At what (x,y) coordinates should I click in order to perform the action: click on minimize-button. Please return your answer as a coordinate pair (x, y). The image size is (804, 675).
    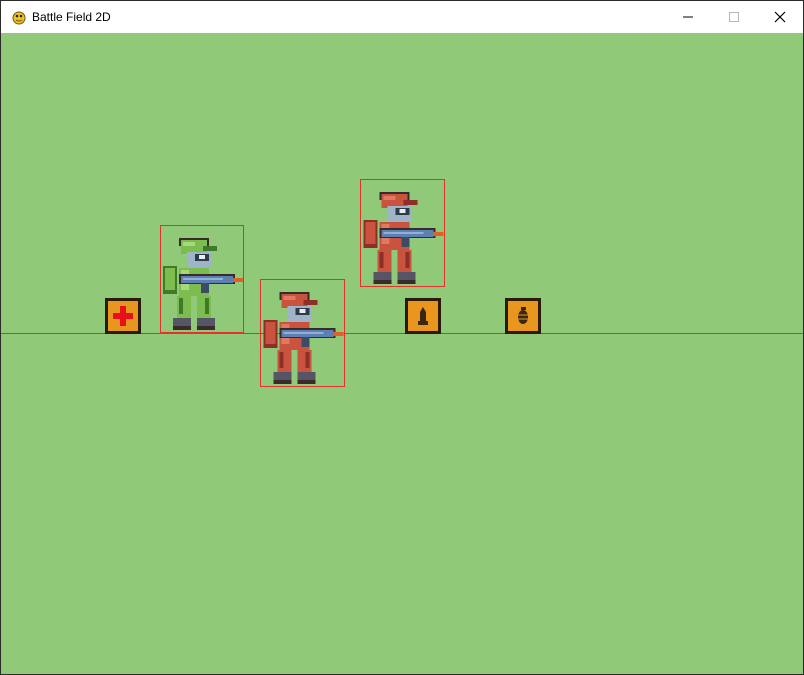
    Looking at the image, I should click on (688, 17).